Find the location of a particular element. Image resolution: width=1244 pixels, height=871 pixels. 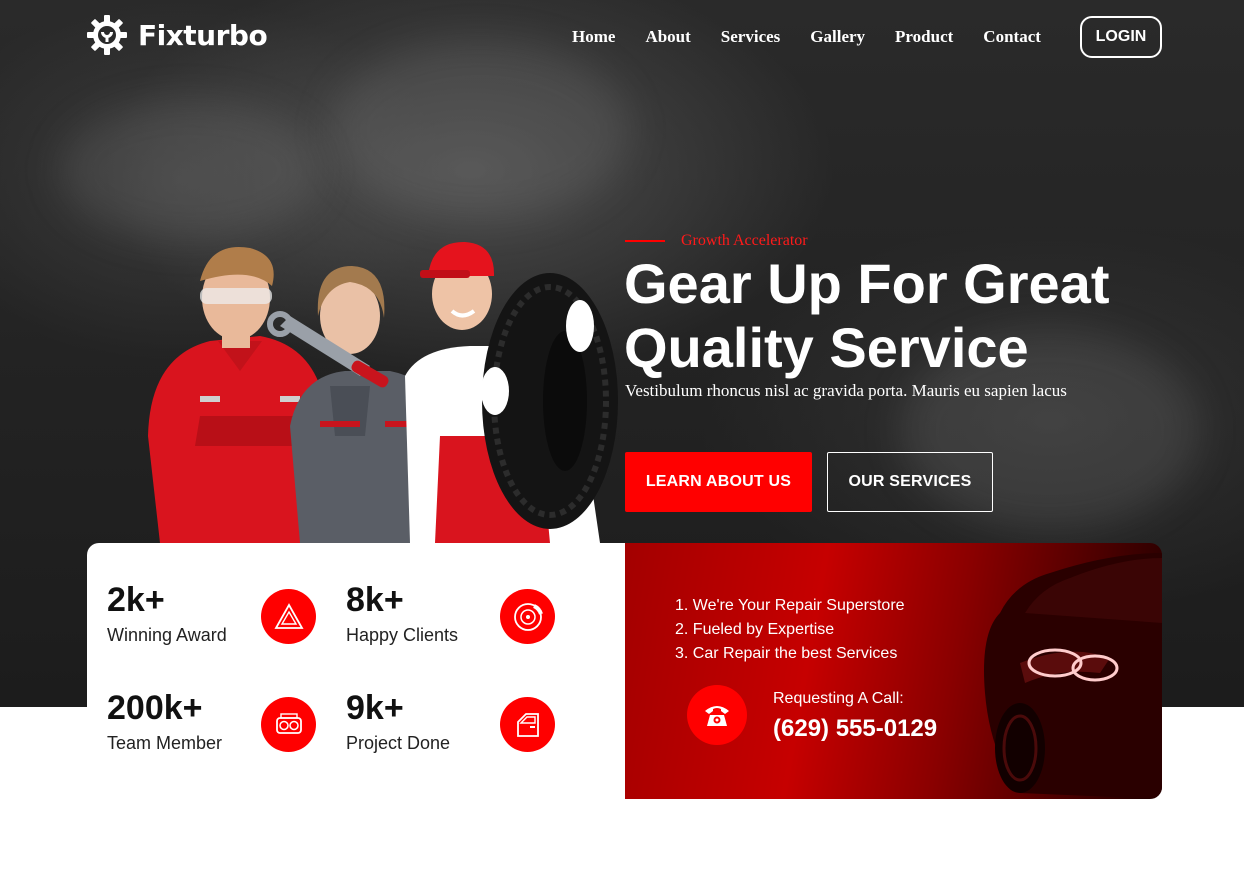

feature-item: 2. Fueled by Expertise is located at coordinates (755, 629).